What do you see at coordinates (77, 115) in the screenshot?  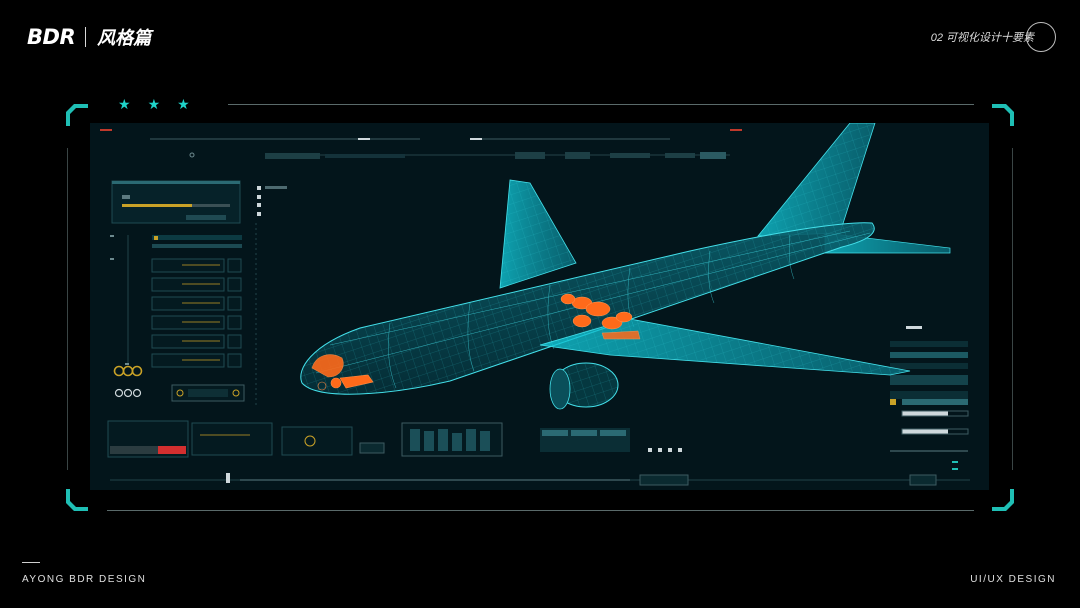 I see `frame-corner-top-left` at bounding box center [77, 115].